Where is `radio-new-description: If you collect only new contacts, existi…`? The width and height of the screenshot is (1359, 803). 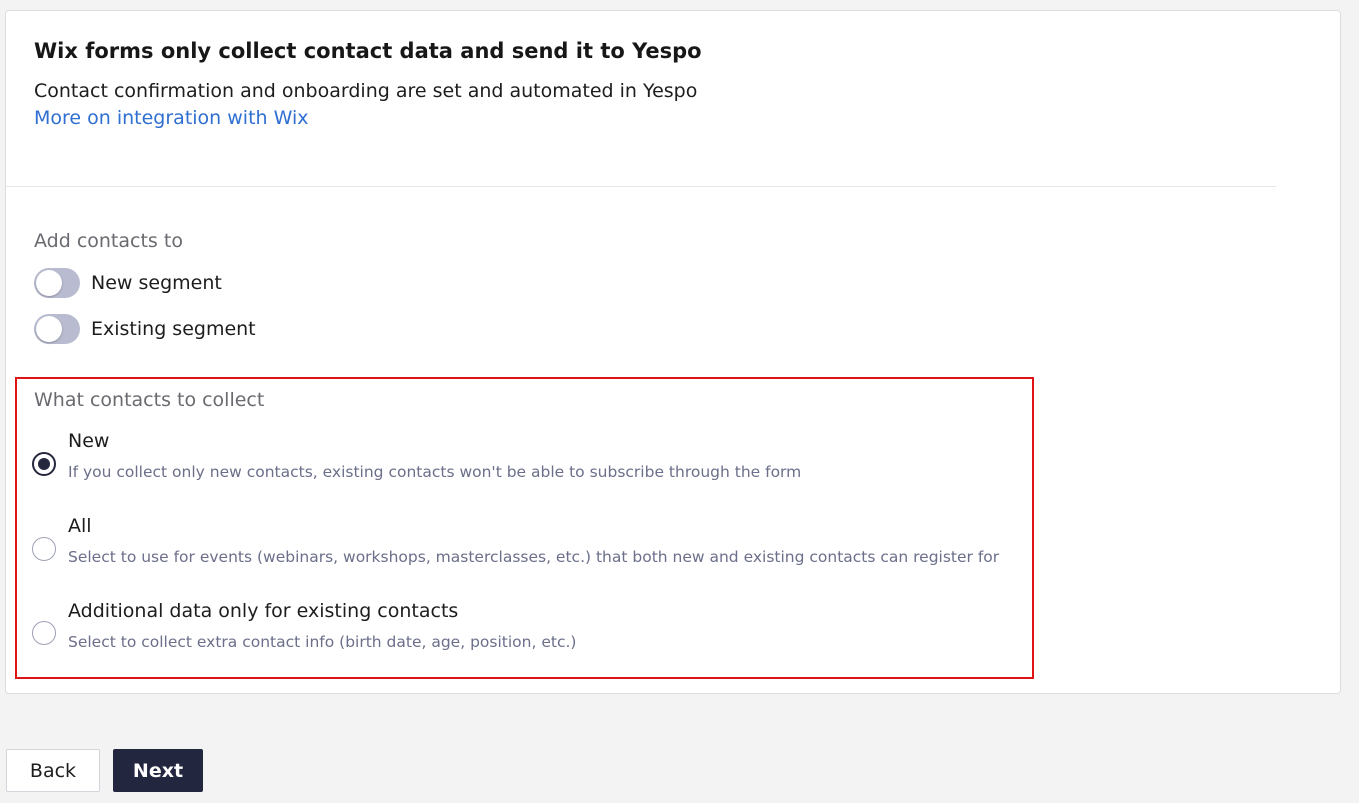 radio-new-description: If you collect only new contacts, existi… is located at coordinates (435, 472).